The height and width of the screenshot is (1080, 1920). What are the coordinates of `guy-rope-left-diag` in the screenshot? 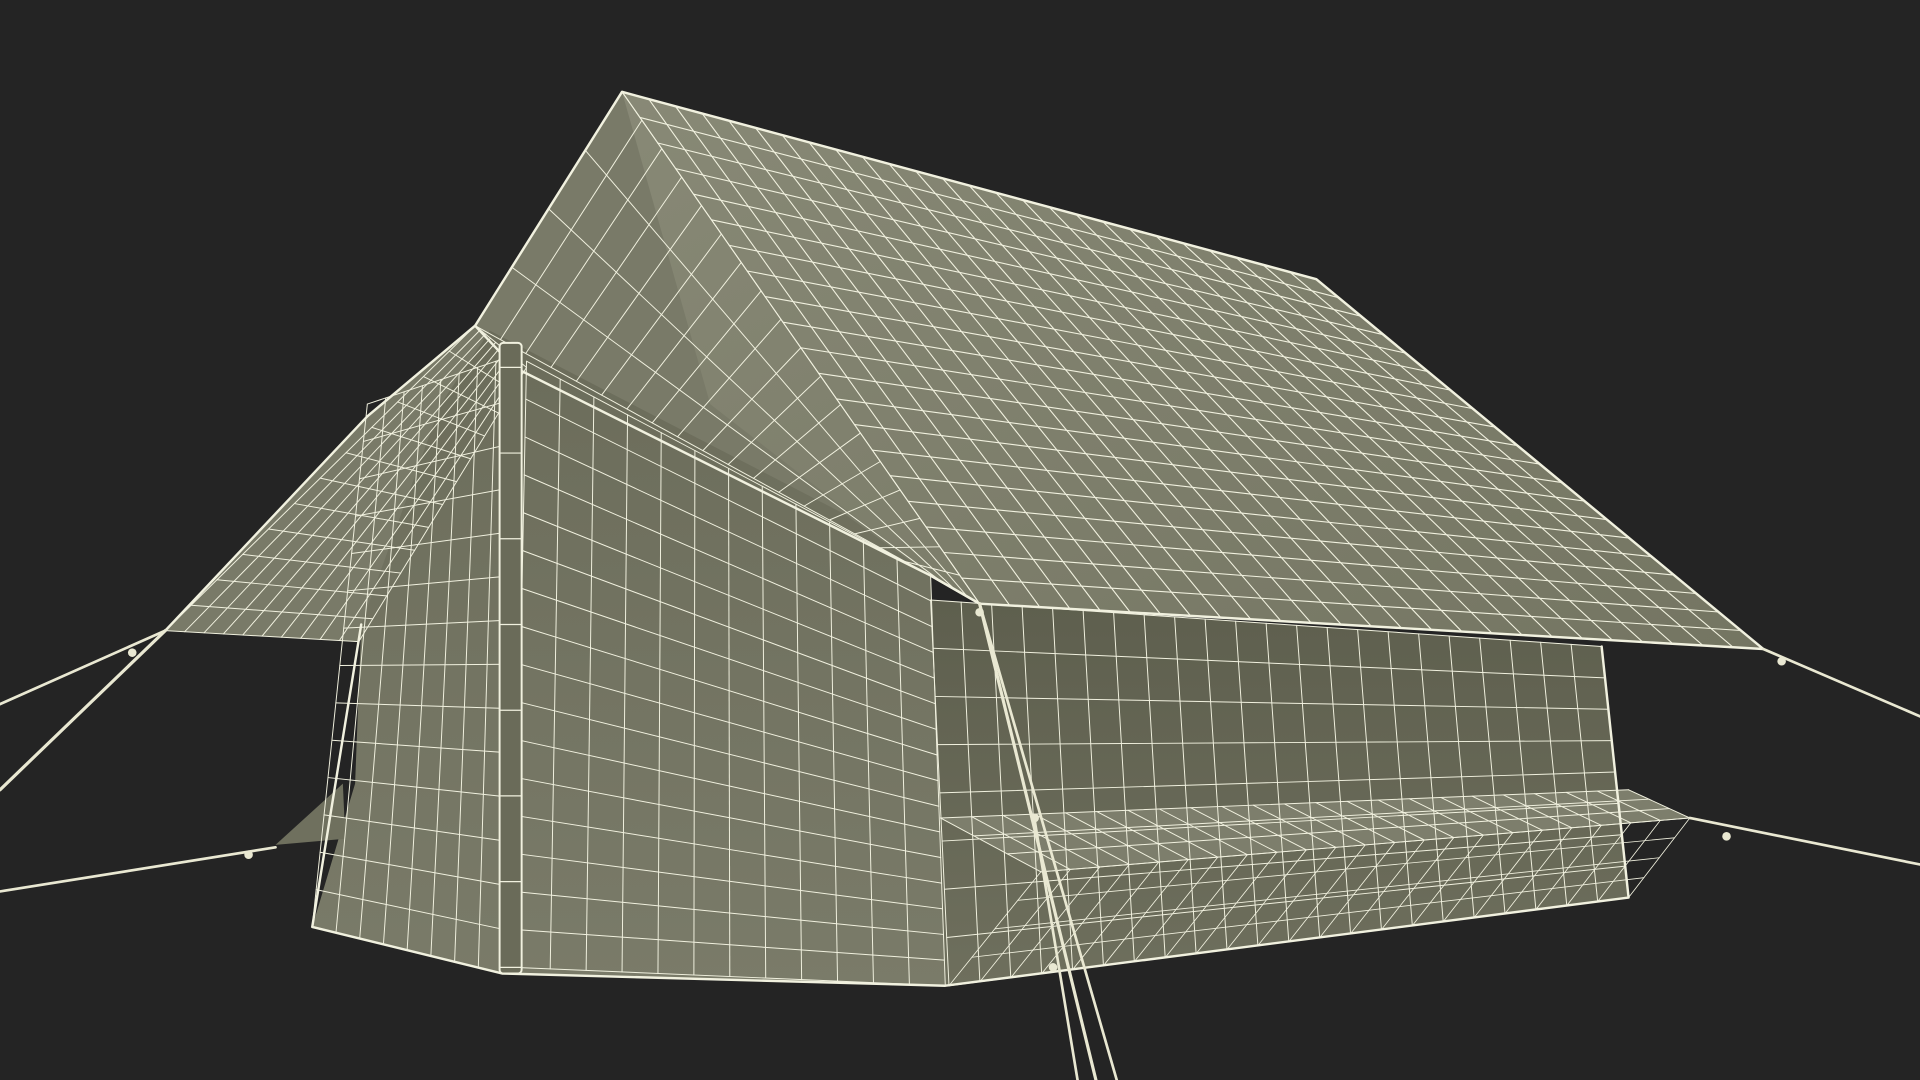 It's located at (83, 710).